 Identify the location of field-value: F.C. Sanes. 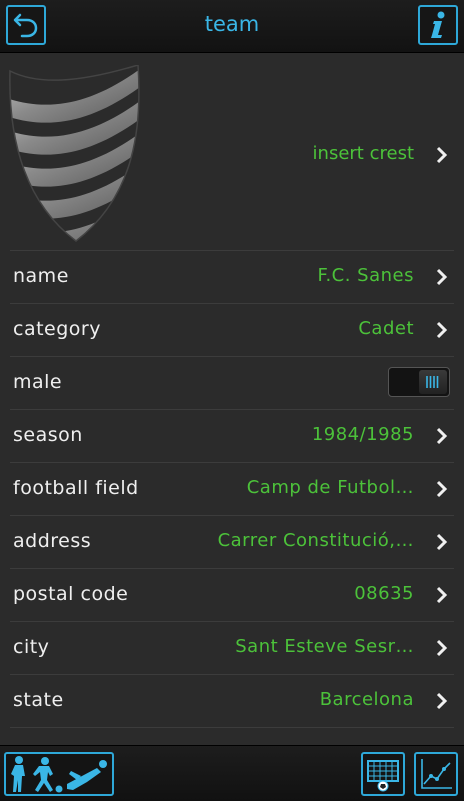
(365, 275).